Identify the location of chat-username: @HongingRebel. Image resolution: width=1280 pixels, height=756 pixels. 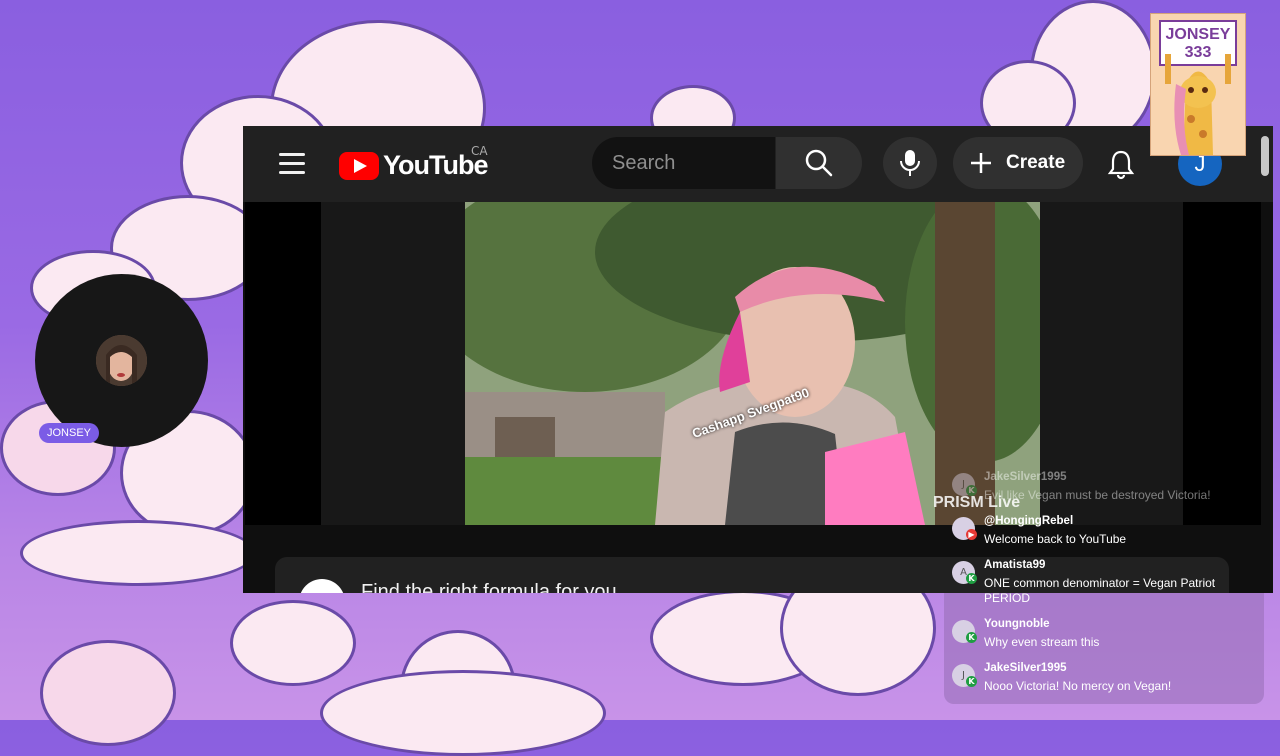
(1029, 521).